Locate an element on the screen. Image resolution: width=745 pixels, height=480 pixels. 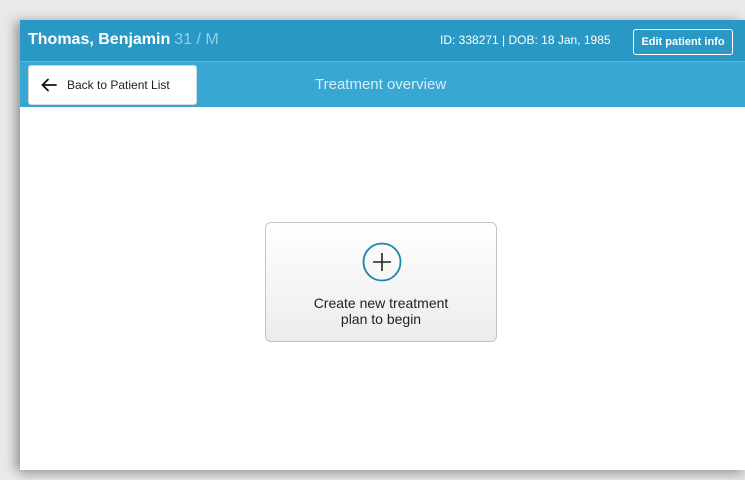
navigation-bar: Back to Patient List Treatment overview is located at coordinates (382, 84).